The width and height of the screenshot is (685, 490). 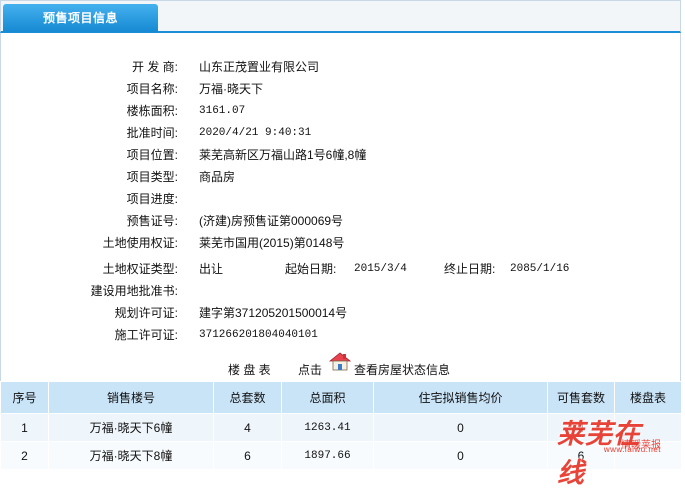 I want to click on table-cell: 万福·晓天下6幢, so click(x=131, y=427).